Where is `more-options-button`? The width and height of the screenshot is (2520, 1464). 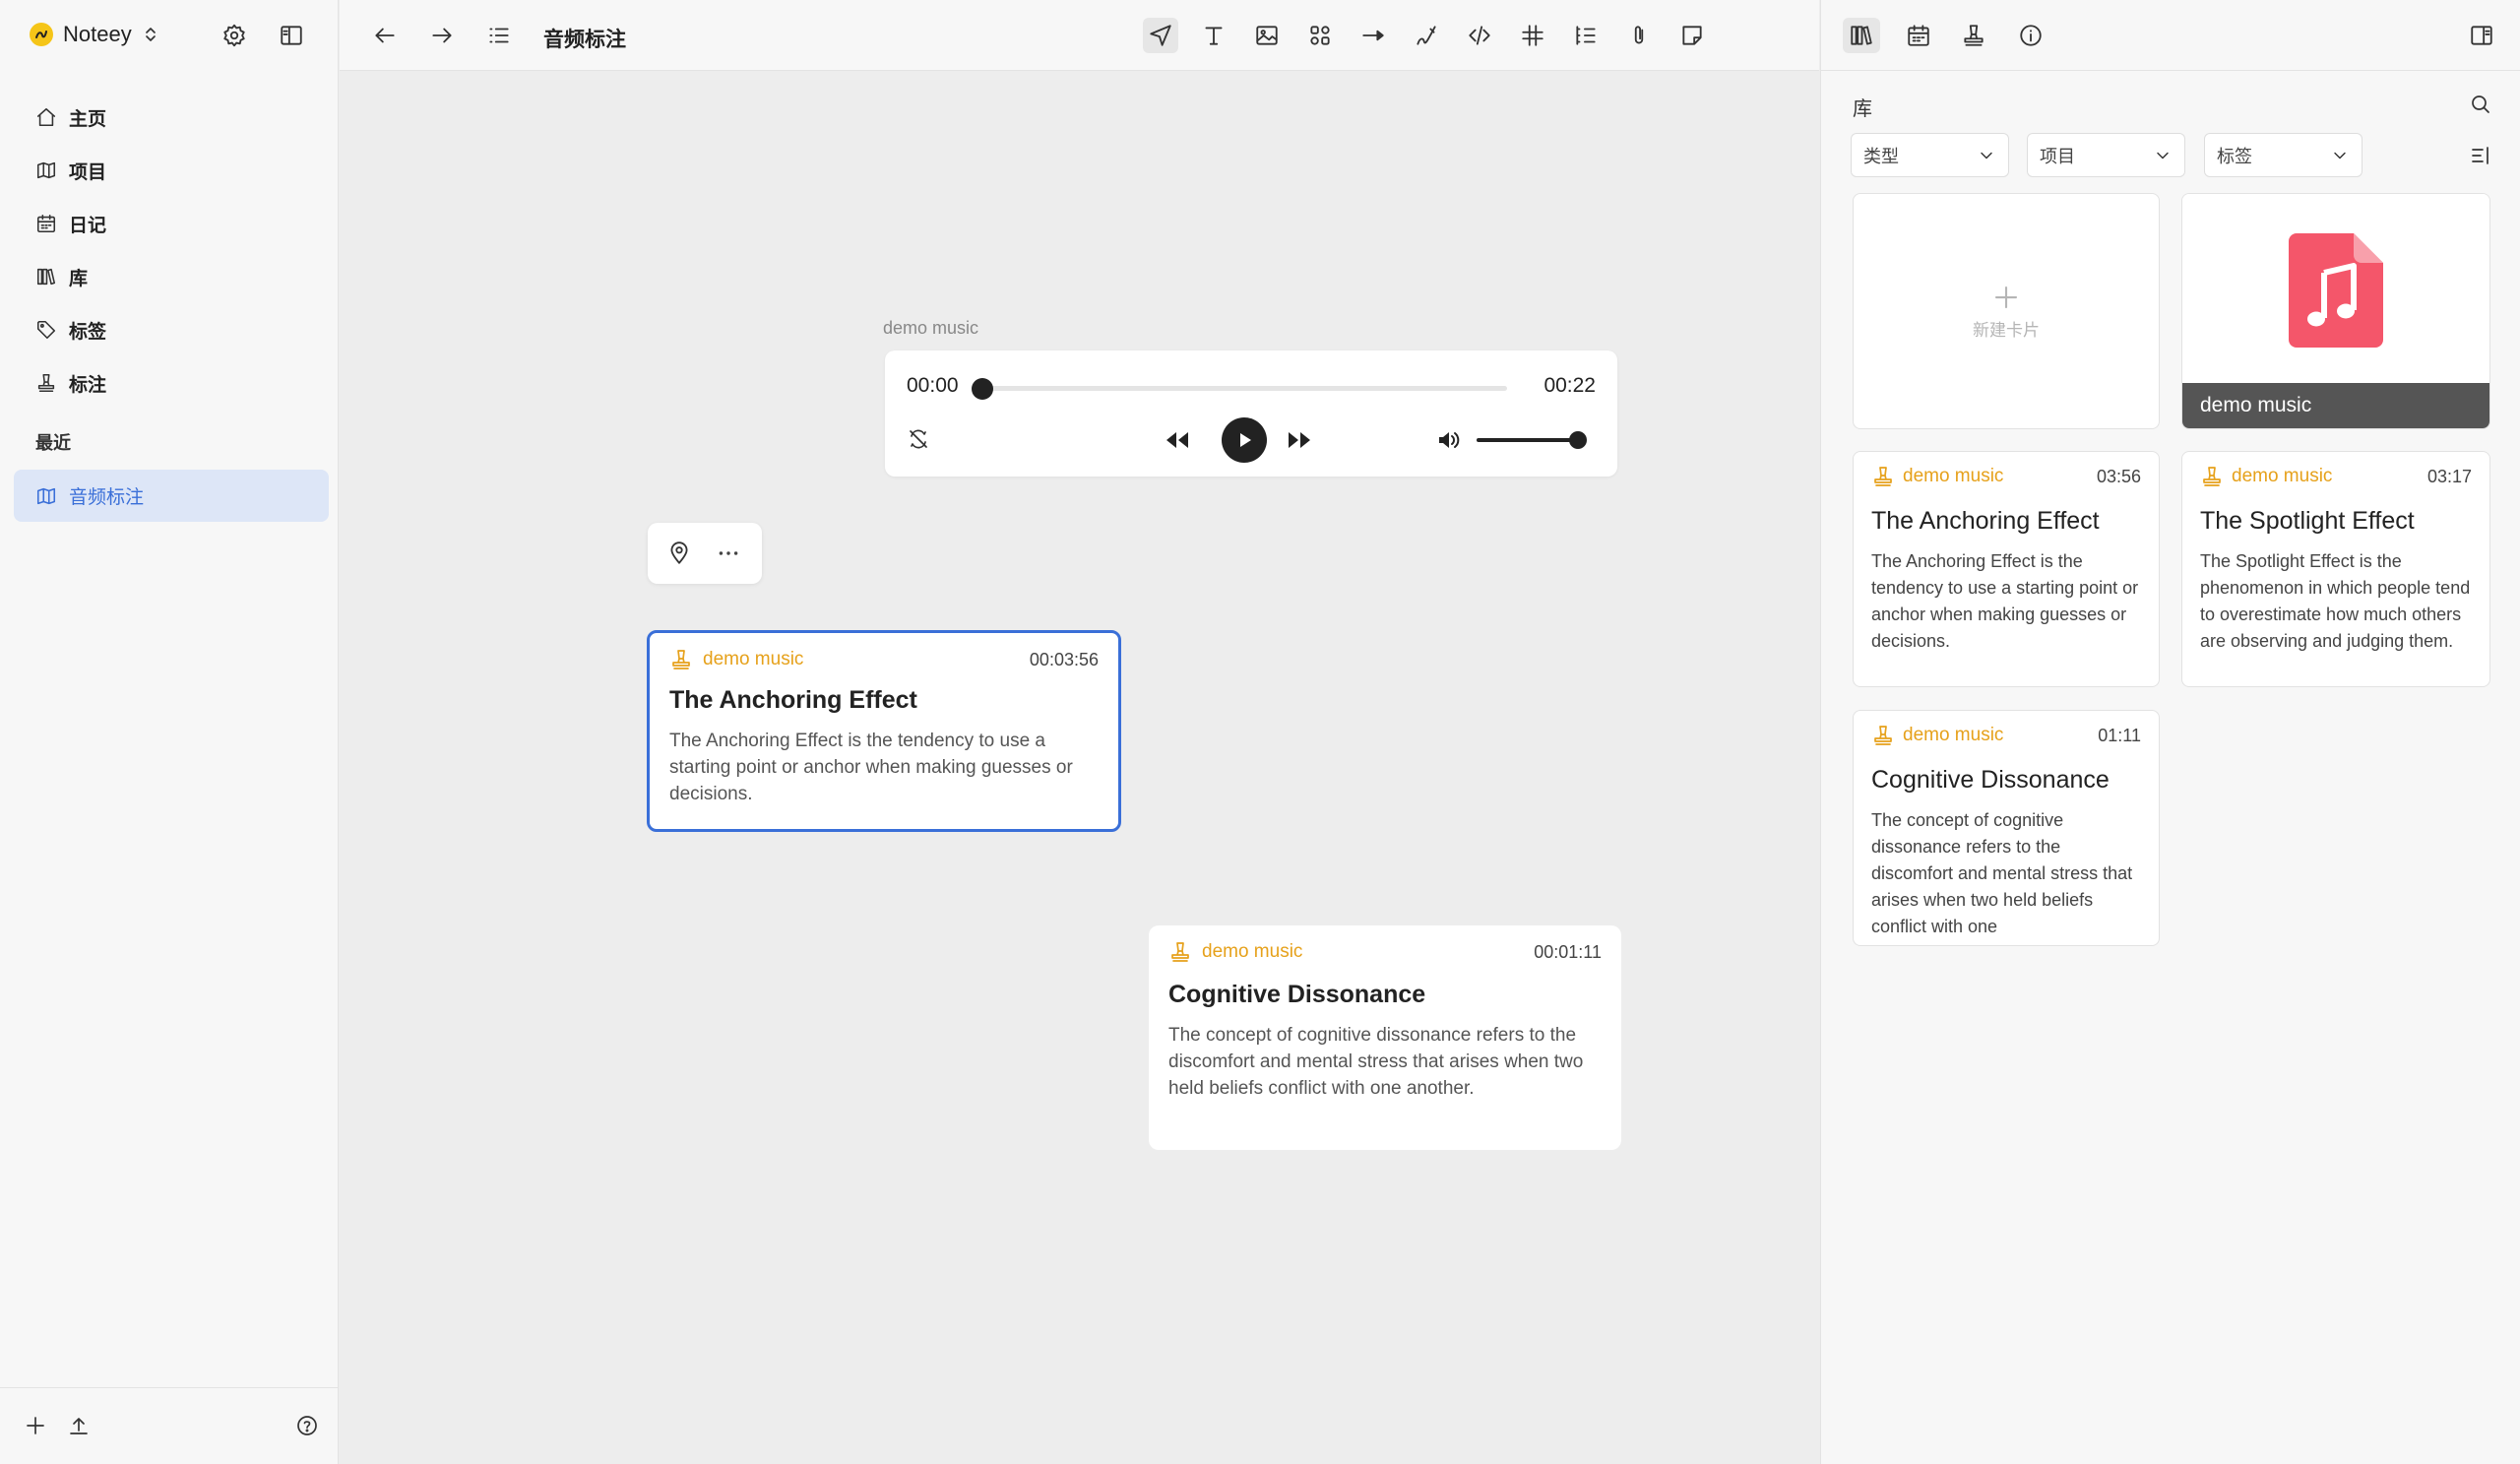
more-options-button is located at coordinates (728, 553).